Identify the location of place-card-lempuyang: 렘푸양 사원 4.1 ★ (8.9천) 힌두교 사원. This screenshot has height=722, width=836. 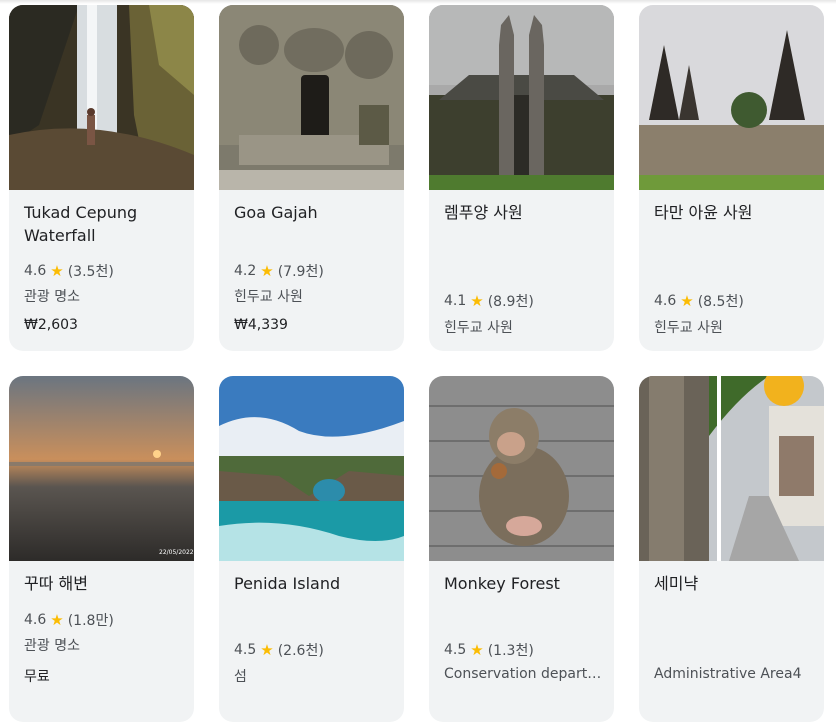
(521, 178).